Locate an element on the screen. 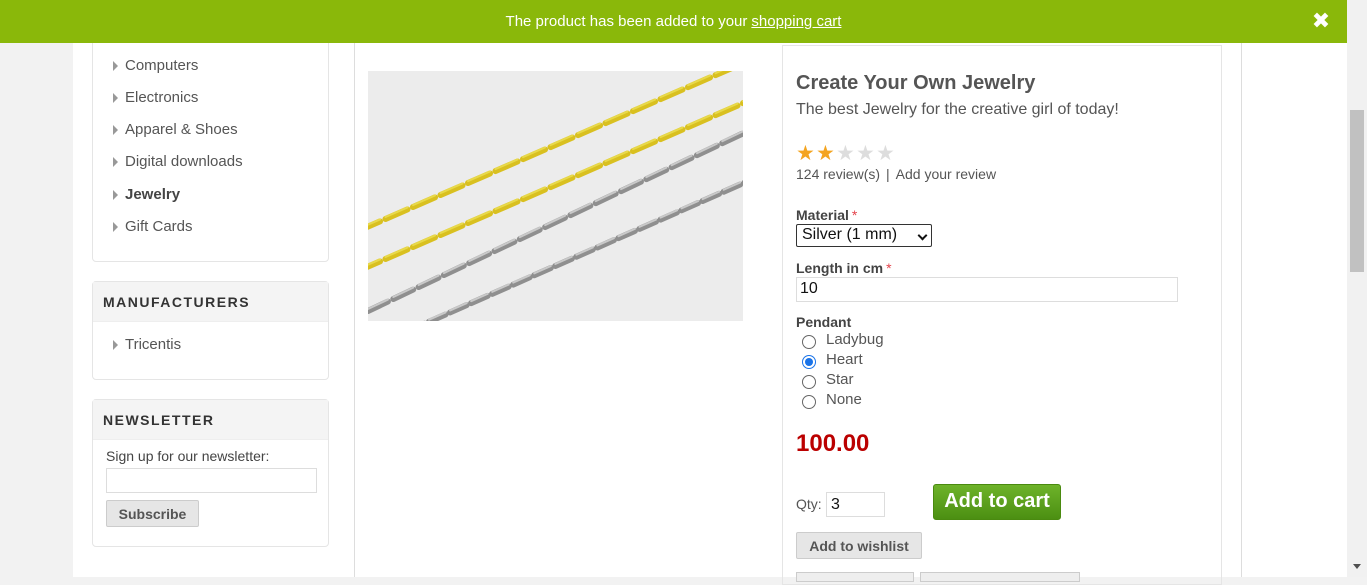 The width and height of the screenshot is (1367, 585). product-price: 100.00 is located at coordinates (833, 443).